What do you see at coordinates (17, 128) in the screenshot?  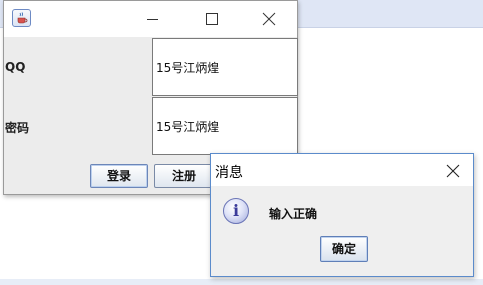 I see `password-label: 密码` at bounding box center [17, 128].